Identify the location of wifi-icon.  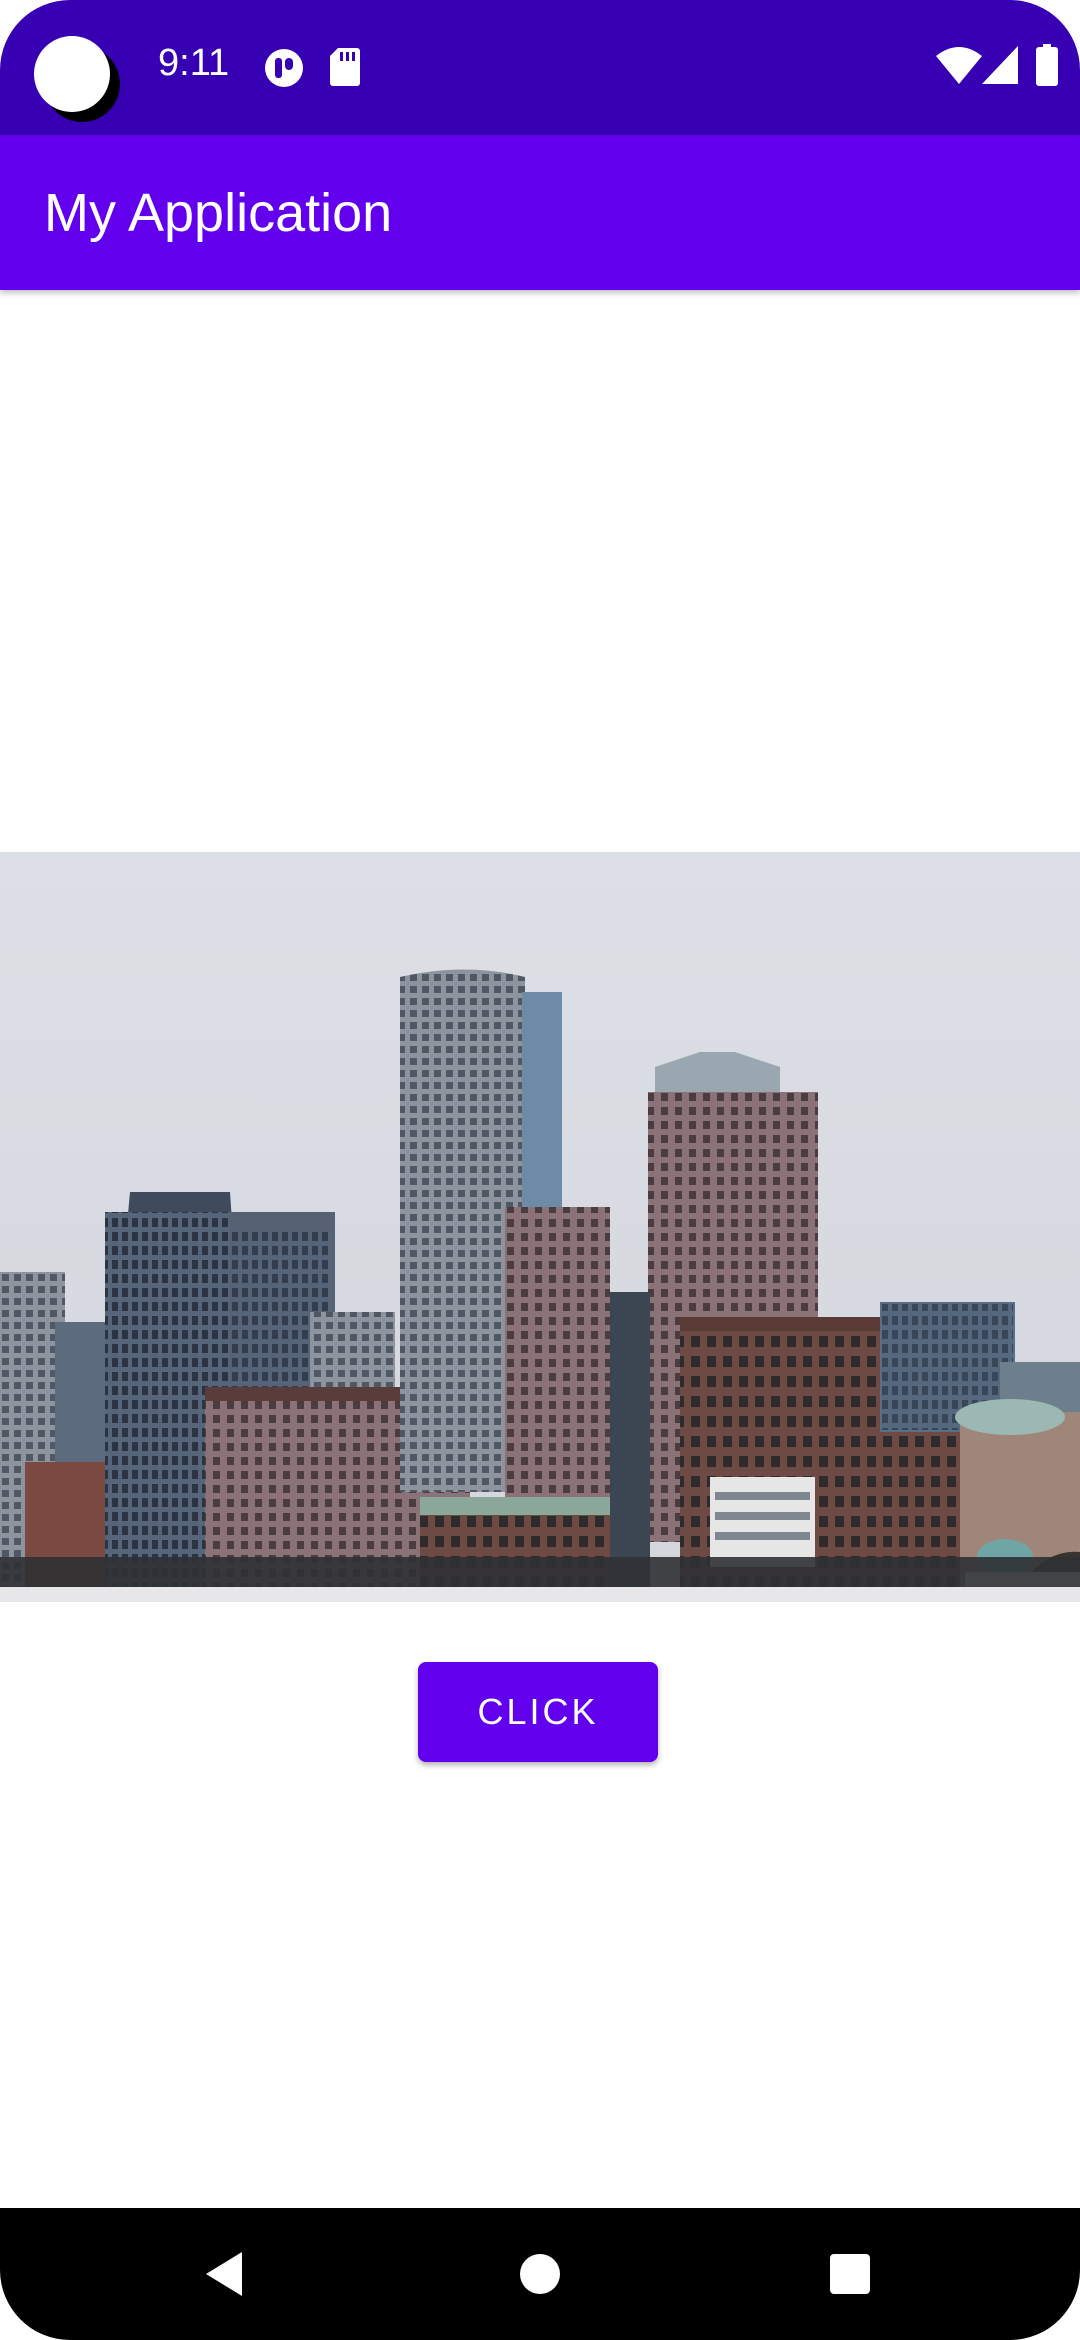
(959, 65).